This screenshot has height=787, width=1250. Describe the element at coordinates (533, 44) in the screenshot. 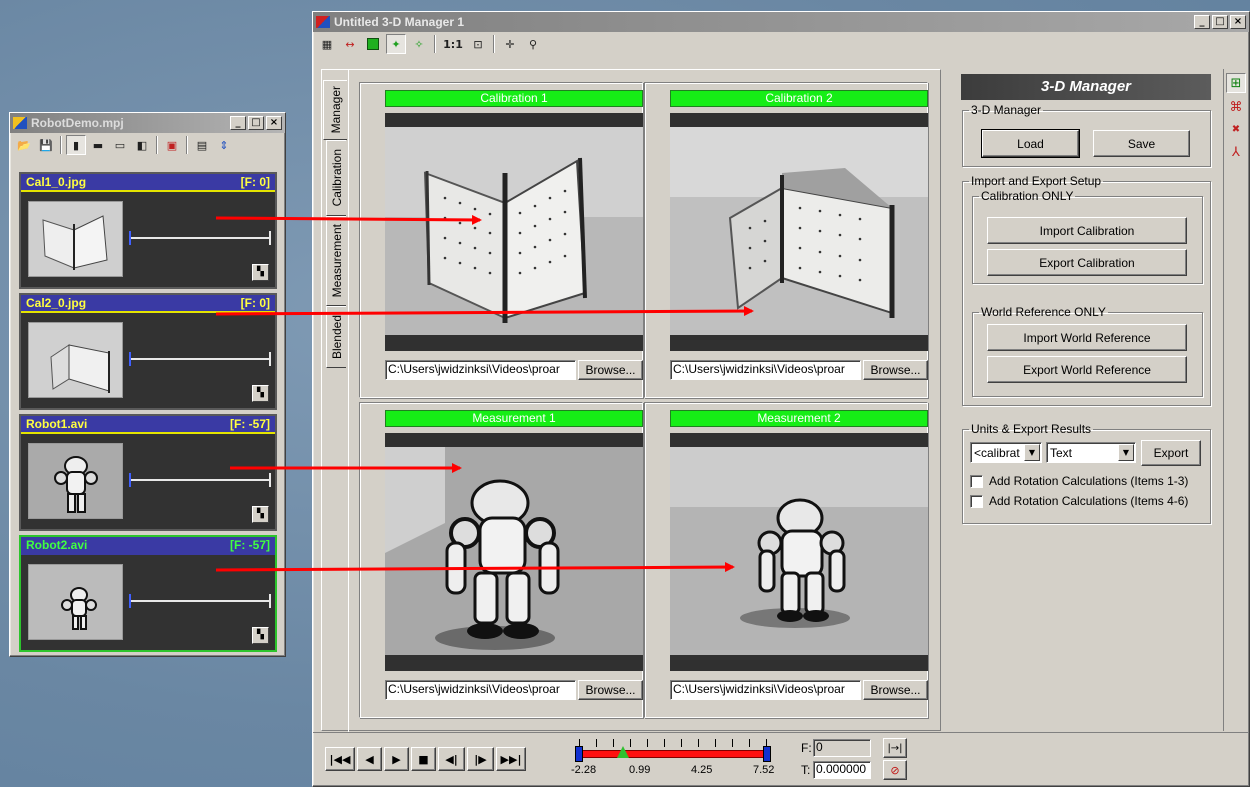

I see `zoom-icon: ⚲` at that location.